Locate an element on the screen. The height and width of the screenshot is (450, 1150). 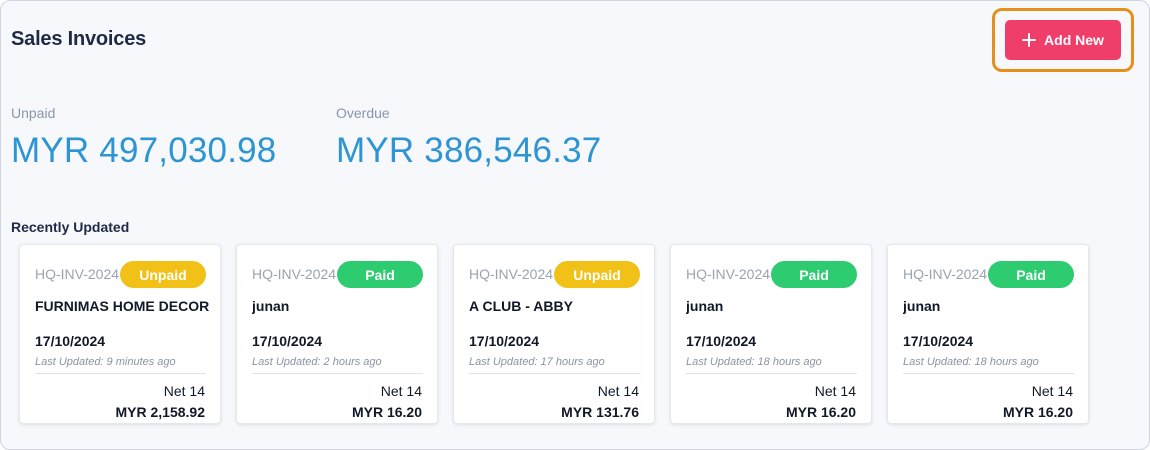
add-new-button: Add New is located at coordinates (1063, 40).